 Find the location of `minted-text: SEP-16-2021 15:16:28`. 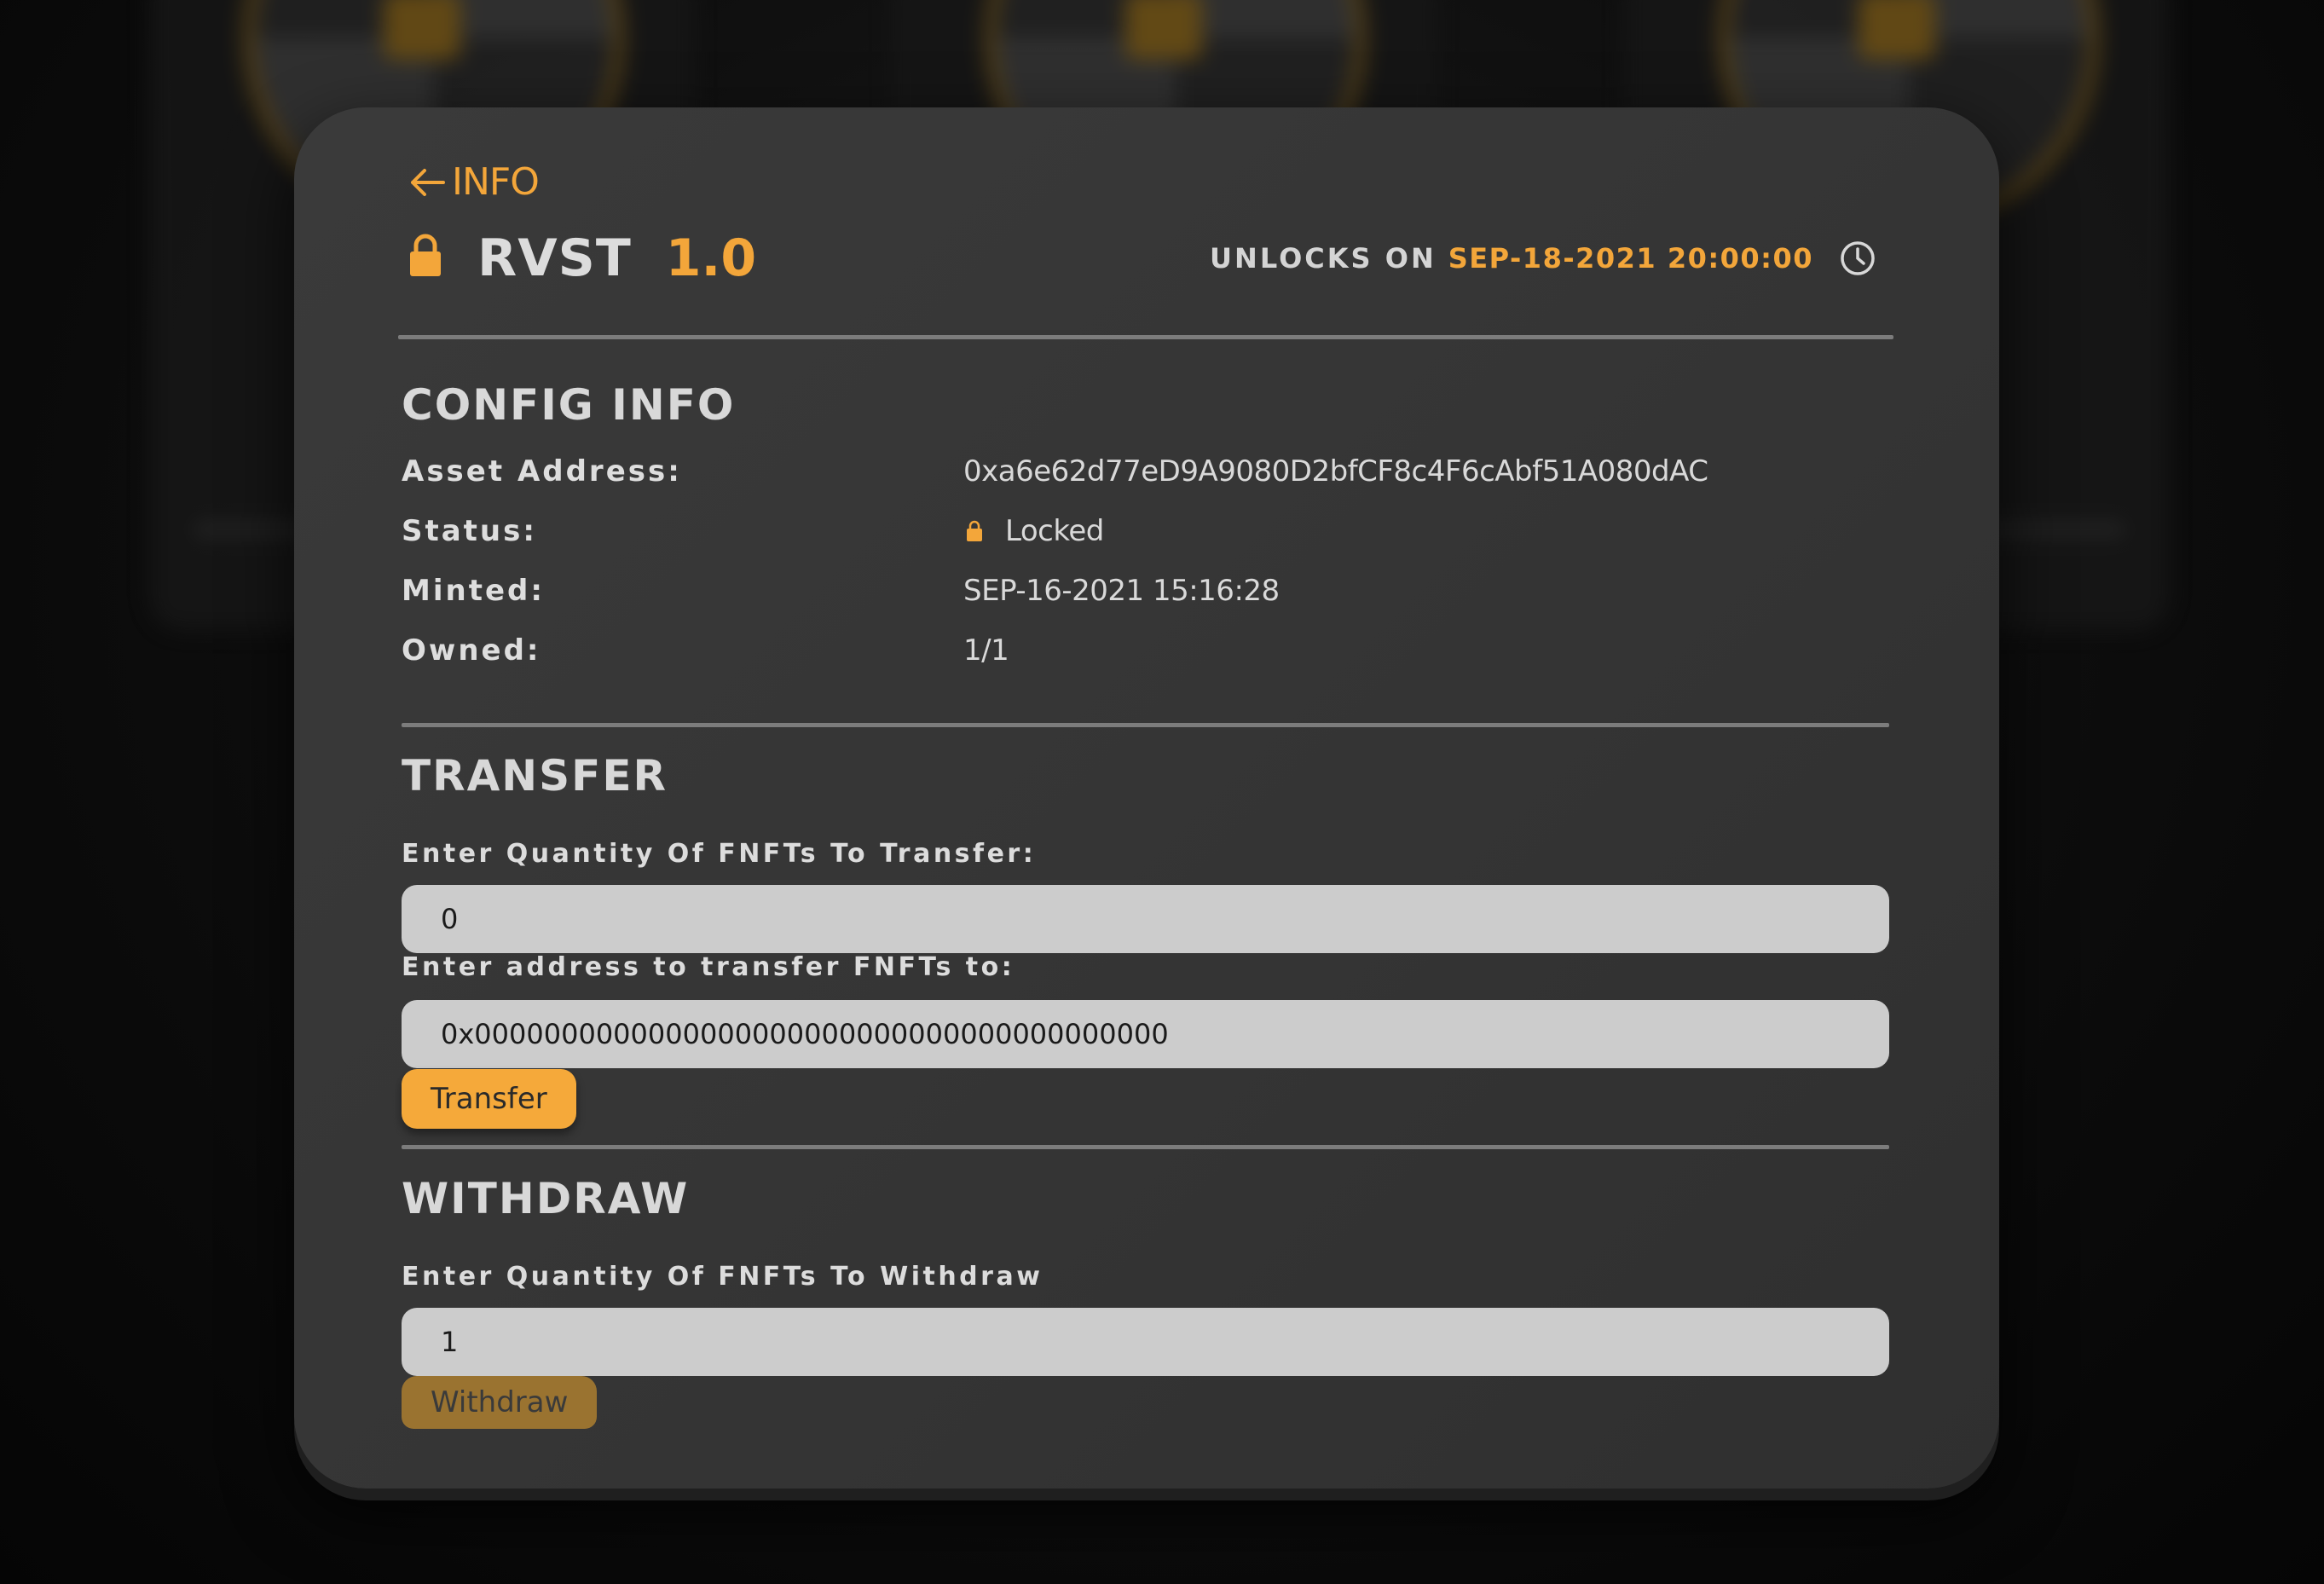

minted-text: SEP-16-2021 15:16:28 is located at coordinates (1122, 591).